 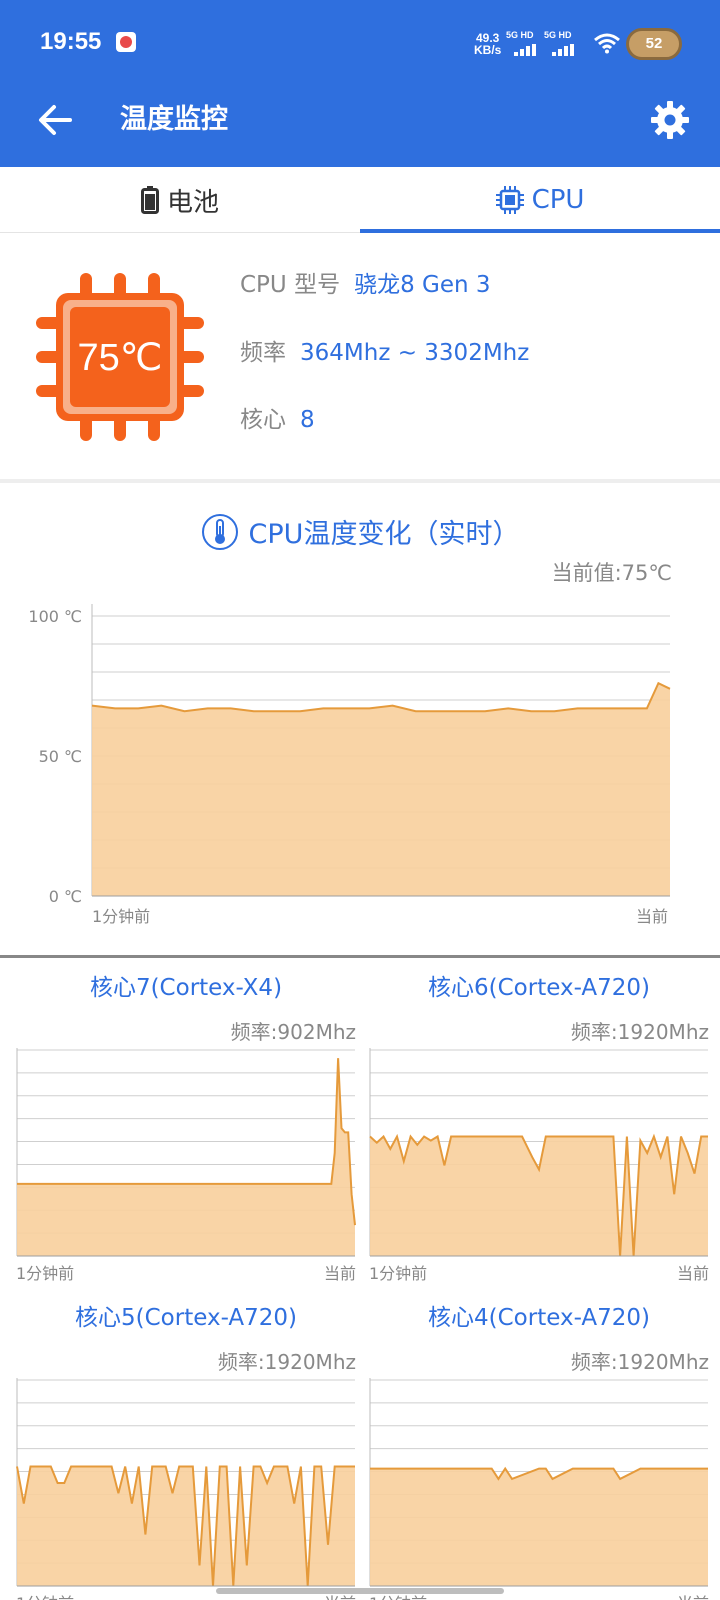 I want to click on core-chart-1-area, so click(x=186, y=1157).